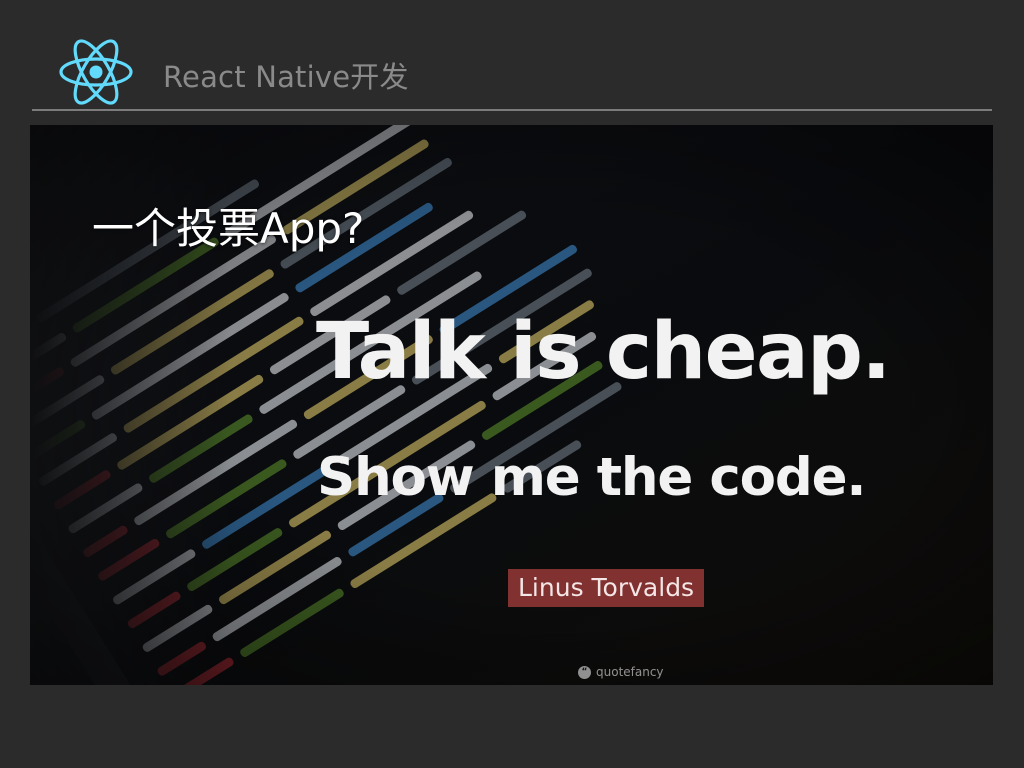 The width and height of the screenshot is (1024, 768). I want to click on quote-line-2: Show me the code., so click(591, 477).